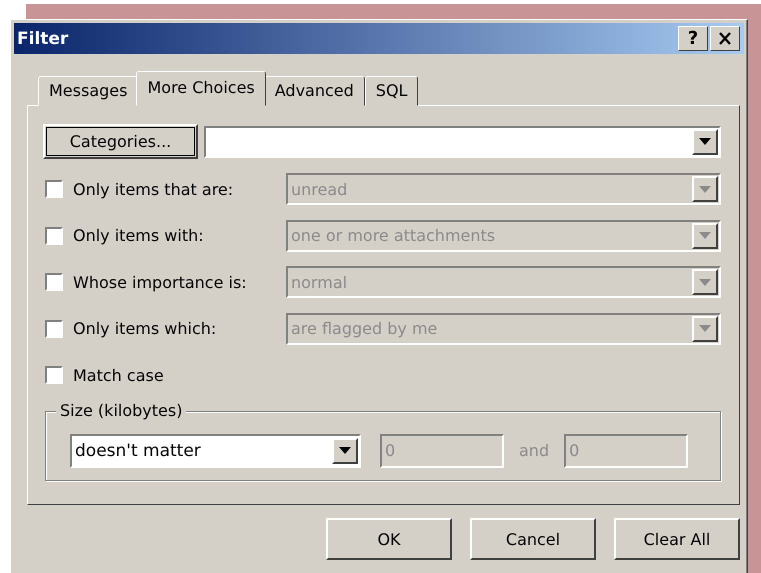 The width and height of the screenshot is (761, 573). What do you see at coordinates (119, 375) in the screenshot?
I see `checkbox-label: Match case` at bounding box center [119, 375].